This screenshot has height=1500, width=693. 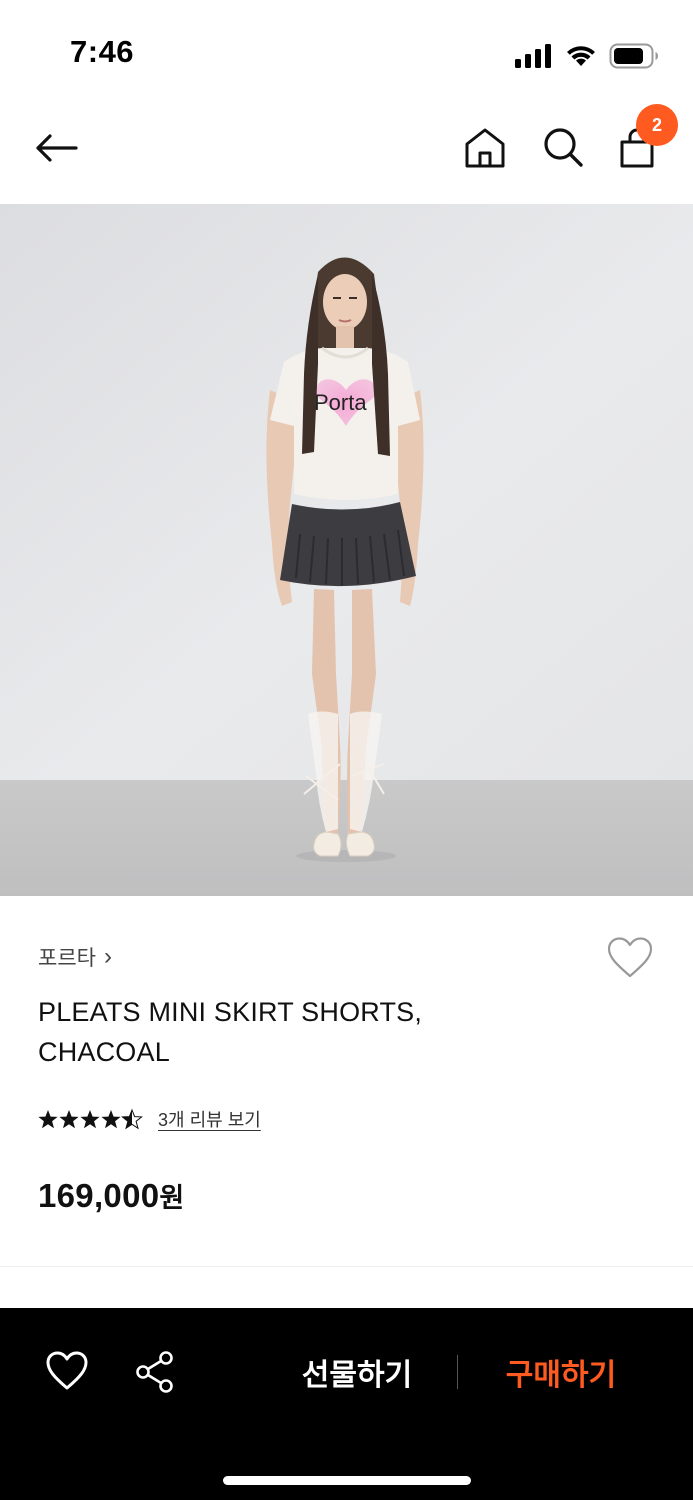 I want to click on brand-name: 포르타, so click(x=67, y=958).